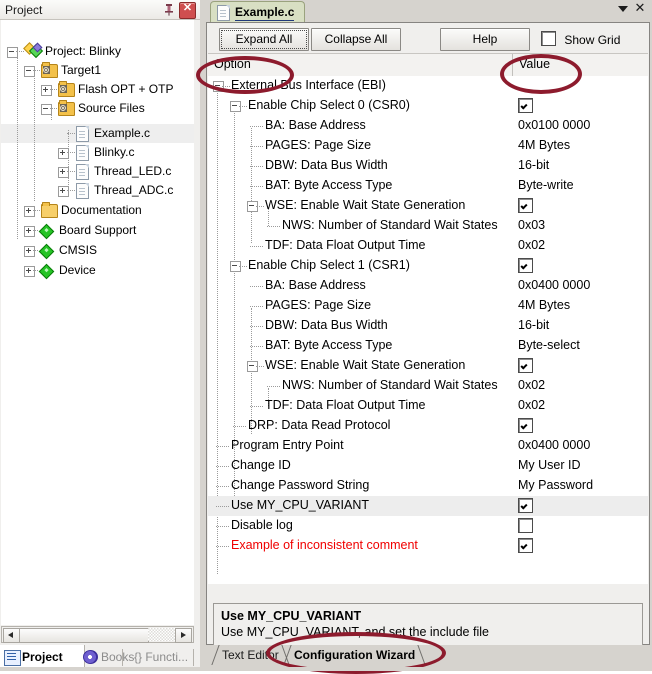 Image resolution: width=652 pixels, height=674 pixels. I want to click on editor-tabstrip: Example.c ✕, so click(428, 11).